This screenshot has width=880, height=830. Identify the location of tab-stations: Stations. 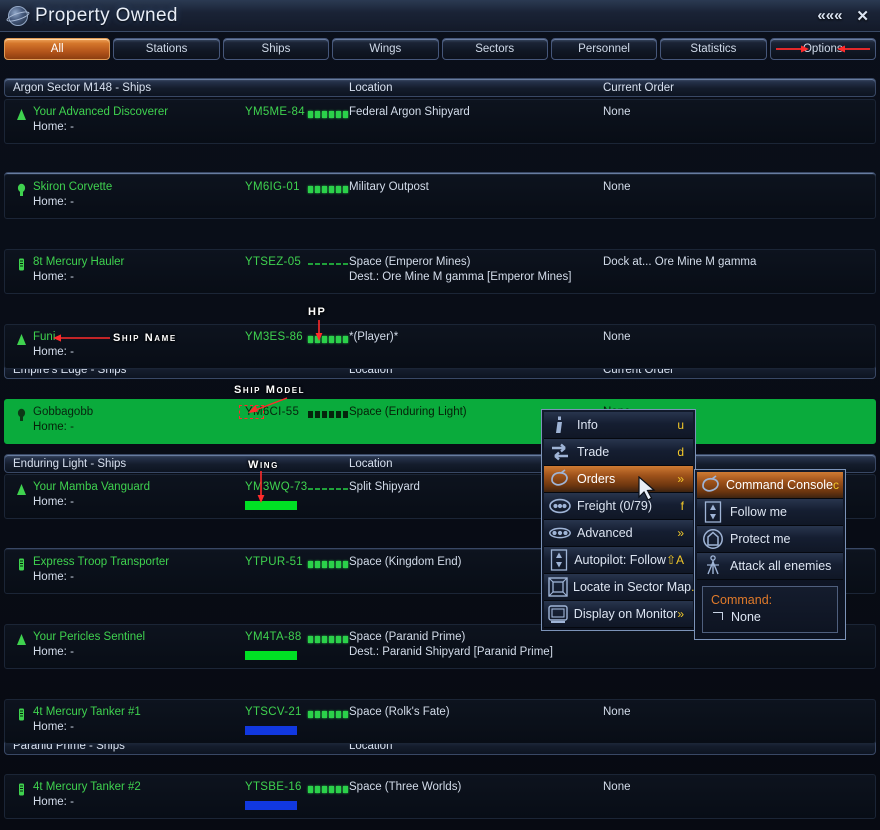
(166, 49).